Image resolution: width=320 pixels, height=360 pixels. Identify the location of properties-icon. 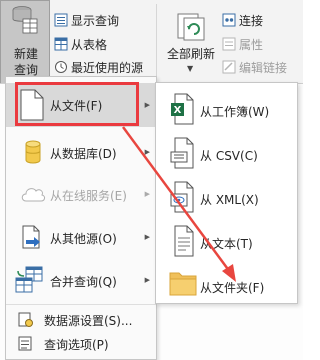
(229, 44).